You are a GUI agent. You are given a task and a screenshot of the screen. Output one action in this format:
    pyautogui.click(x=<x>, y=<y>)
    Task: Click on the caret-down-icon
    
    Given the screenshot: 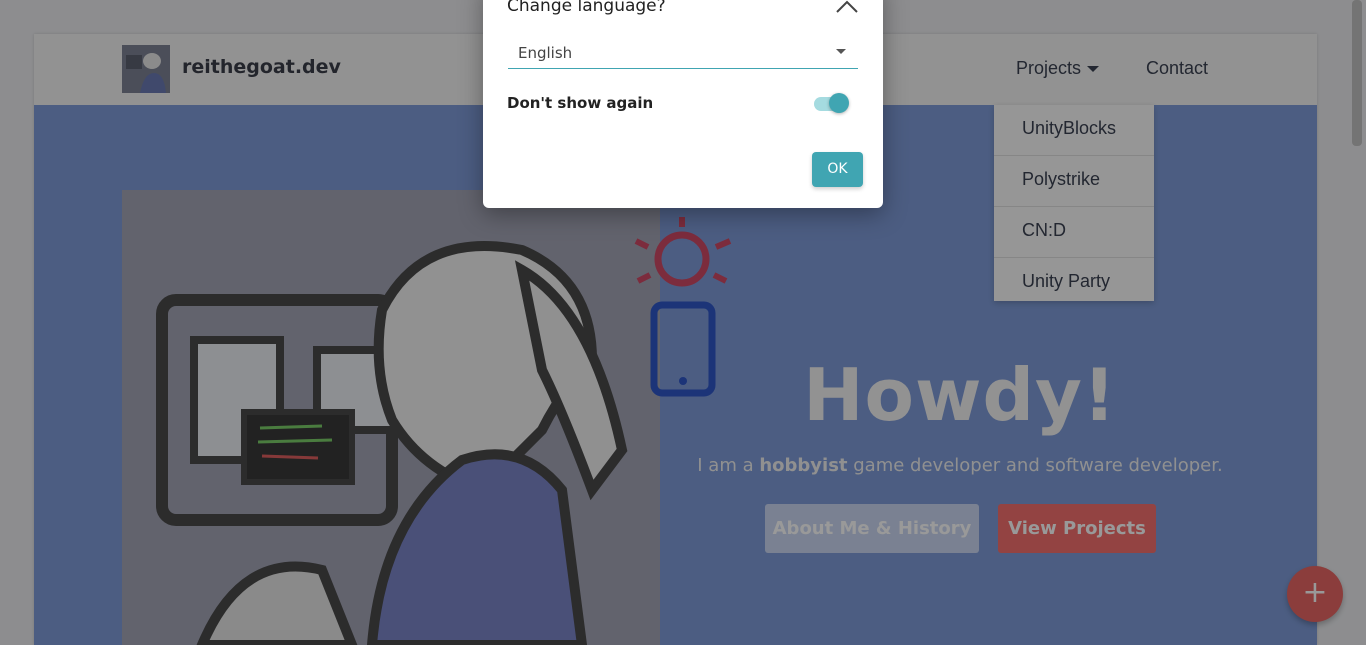 What is the action you would take?
    pyautogui.click(x=841, y=51)
    